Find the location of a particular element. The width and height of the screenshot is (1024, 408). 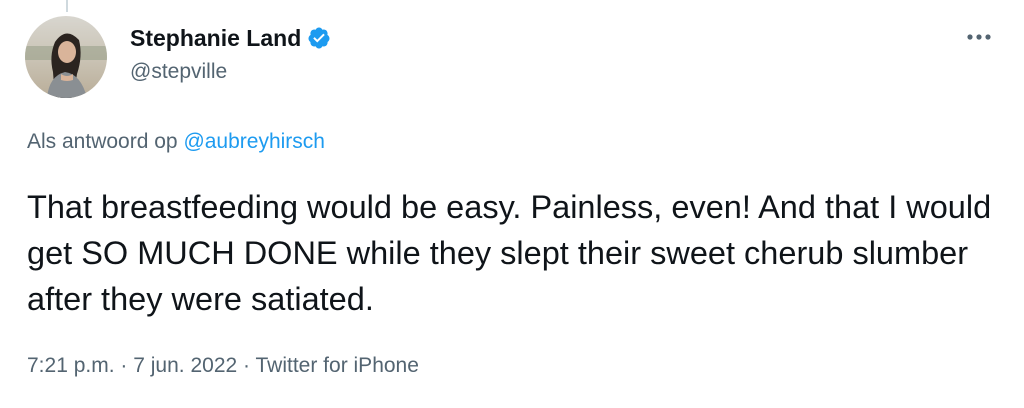

author-handle: @stepville is located at coordinates (230, 72).